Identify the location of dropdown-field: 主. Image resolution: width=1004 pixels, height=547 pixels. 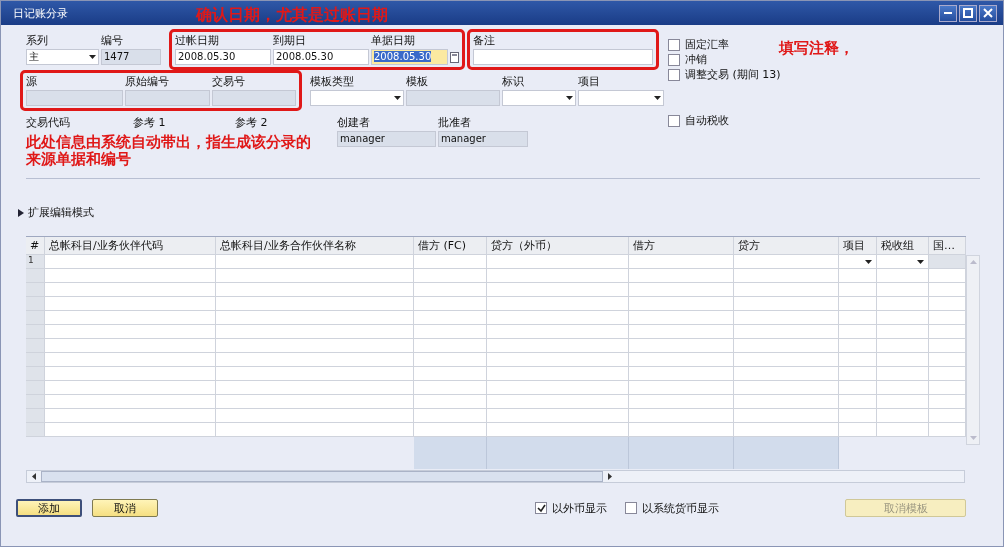
(62, 57).